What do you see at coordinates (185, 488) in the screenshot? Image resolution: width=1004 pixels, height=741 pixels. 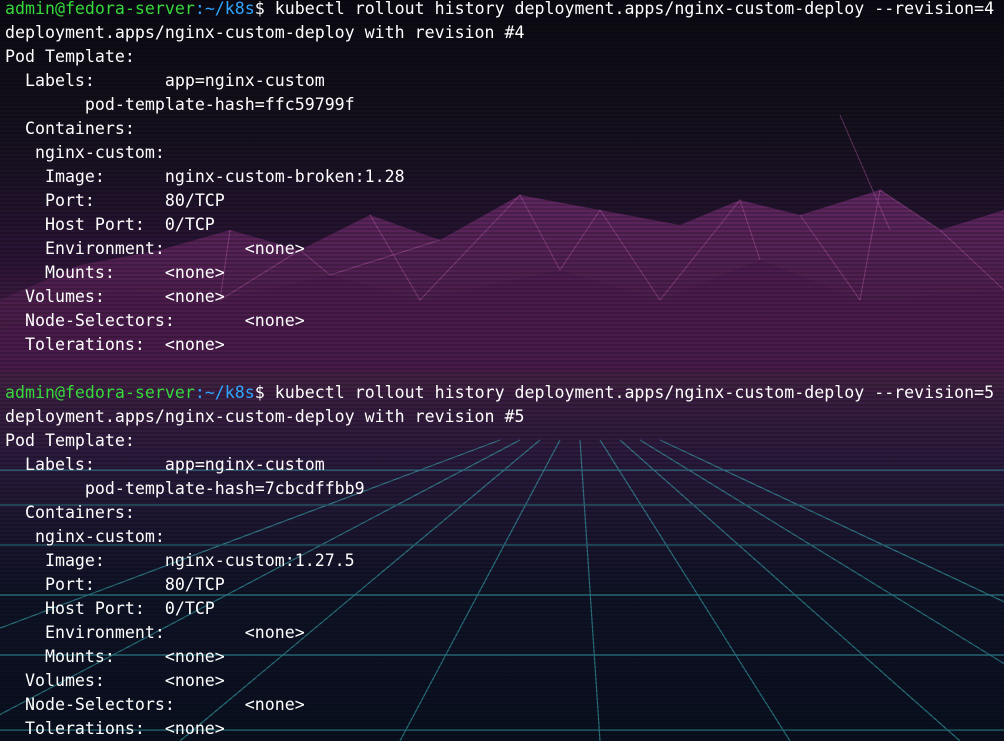 I see `output-line: pod-template-hash=7cbcdffbb9` at bounding box center [185, 488].